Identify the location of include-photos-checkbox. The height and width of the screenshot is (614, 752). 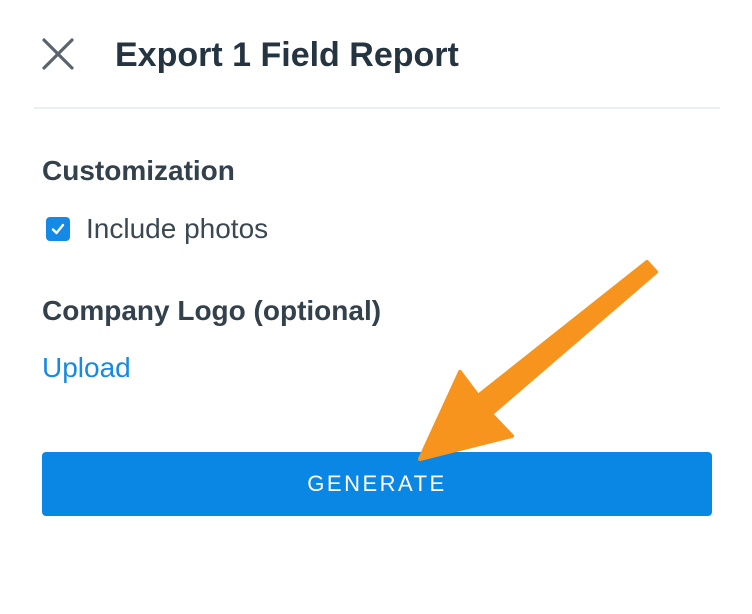
(58, 229).